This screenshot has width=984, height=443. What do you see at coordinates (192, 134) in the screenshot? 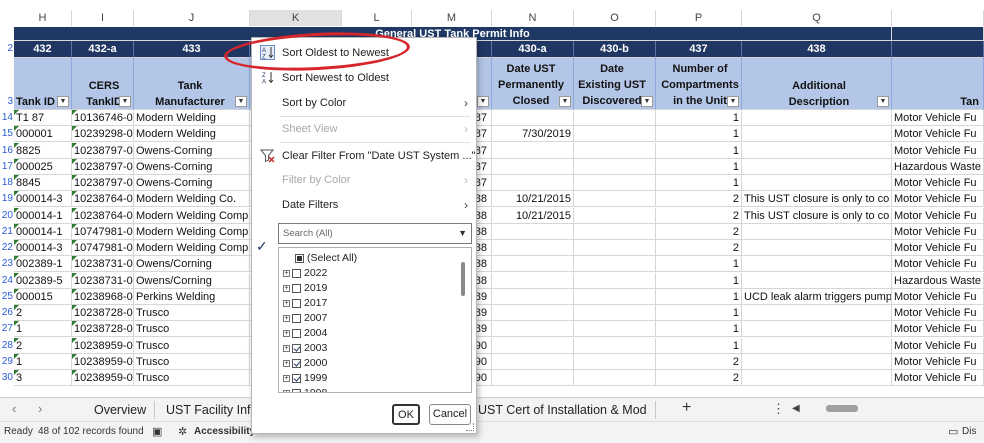
I see `table-cell-mfr: Modern Welding` at bounding box center [192, 134].